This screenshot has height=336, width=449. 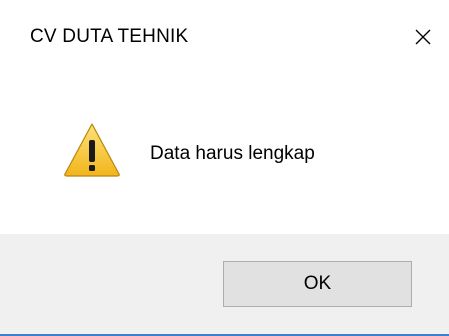 I want to click on warning-icon, so click(x=92, y=150).